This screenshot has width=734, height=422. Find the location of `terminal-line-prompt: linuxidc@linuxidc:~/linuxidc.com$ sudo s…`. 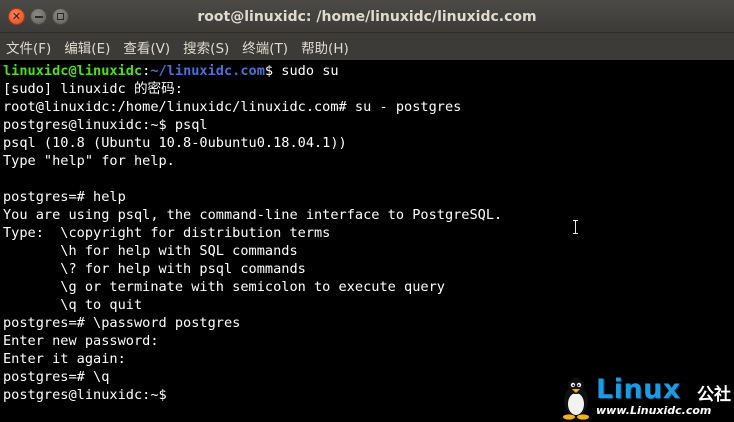

terminal-line-prompt: linuxidc@linuxidc:~/linuxidc.com$ sudo s… is located at coordinates (368, 71).